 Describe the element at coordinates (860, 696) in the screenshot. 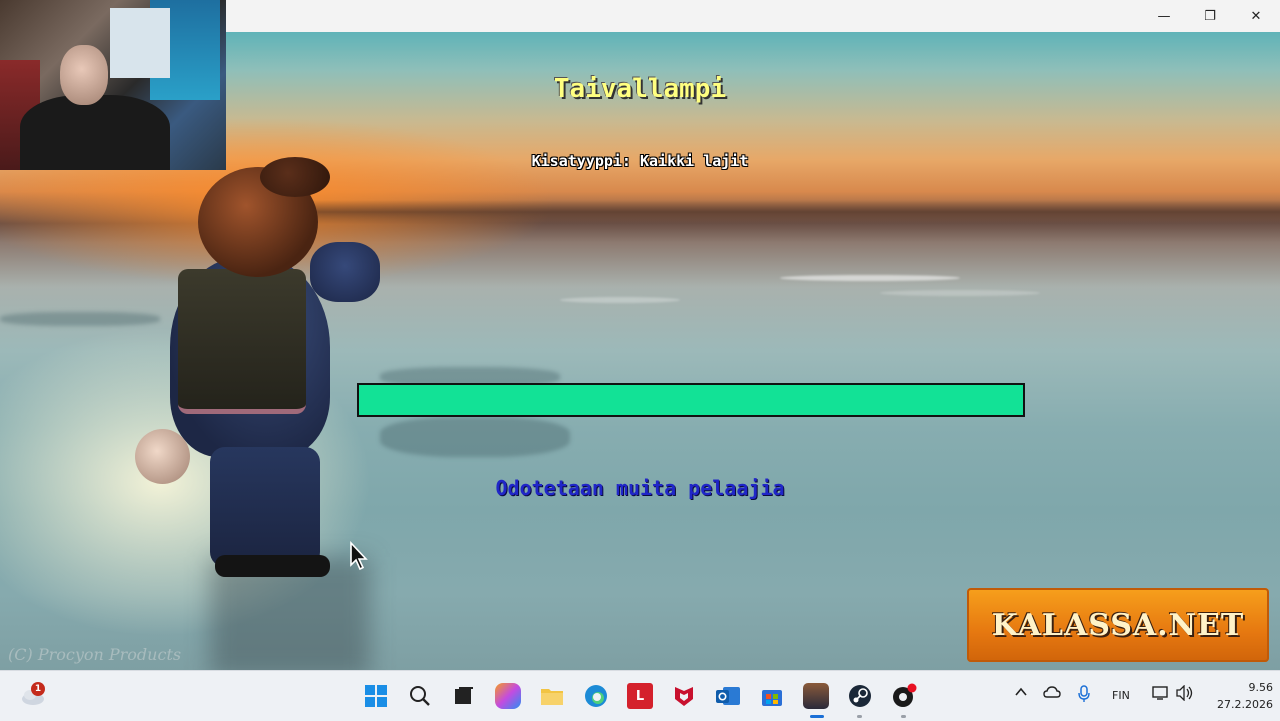

I see `steam-icon` at that location.